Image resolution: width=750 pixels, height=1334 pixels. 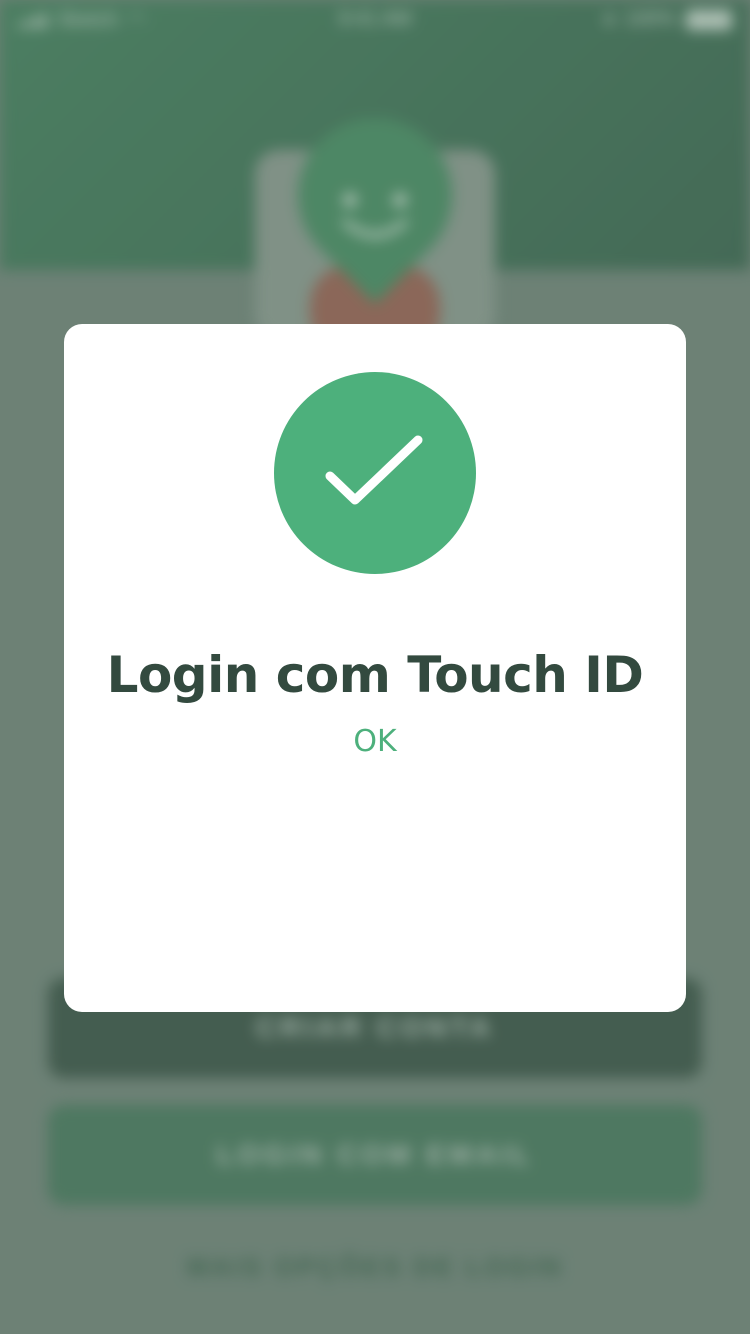 I want to click on ok-button: OK, so click(x=375, y=741).